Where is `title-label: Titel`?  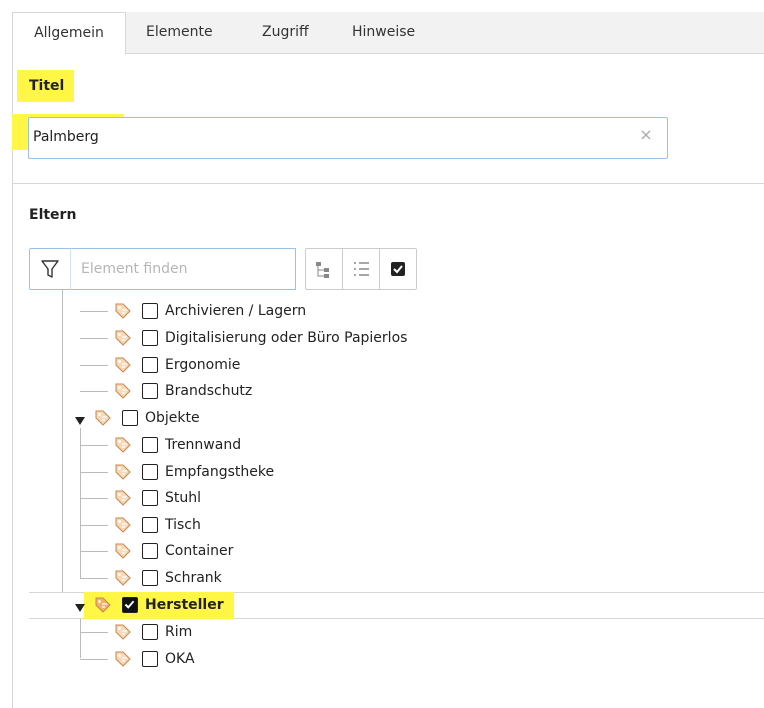 title-label: Titel is located at coordinates (46, 86).